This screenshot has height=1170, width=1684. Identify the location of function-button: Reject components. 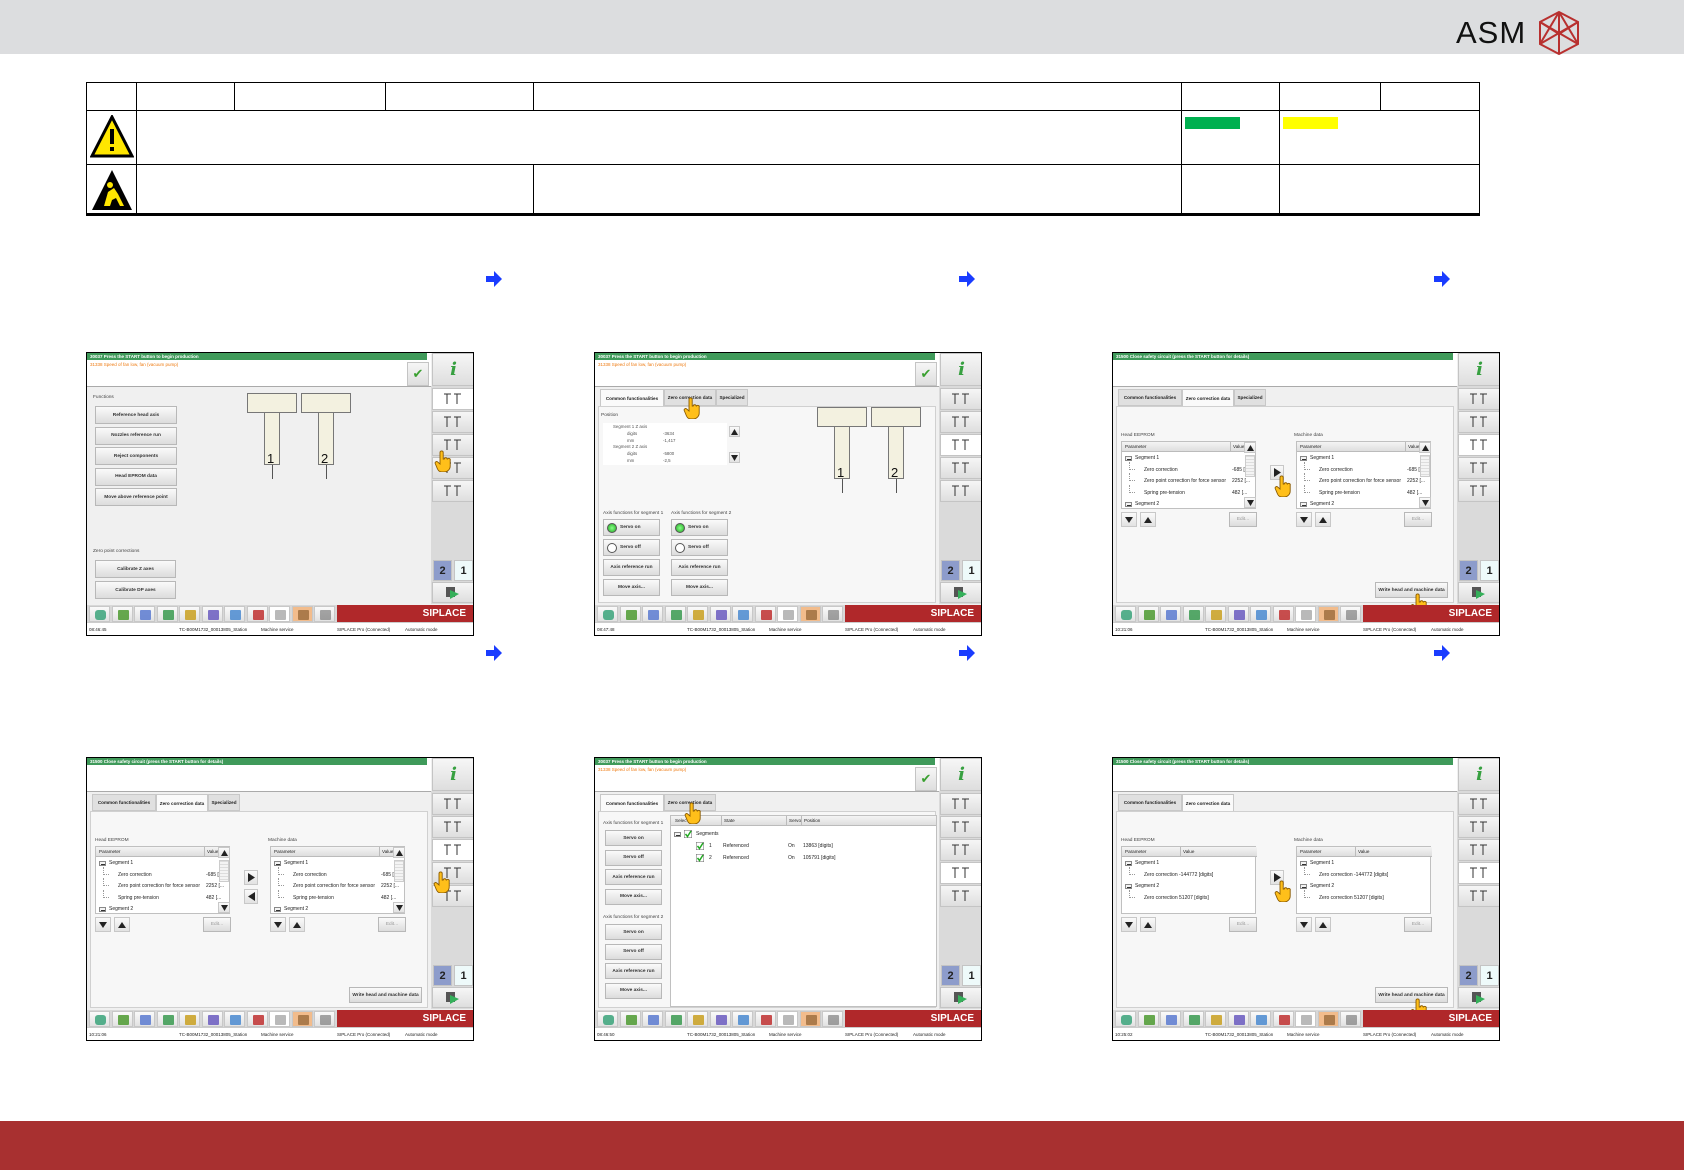
(136, 456).